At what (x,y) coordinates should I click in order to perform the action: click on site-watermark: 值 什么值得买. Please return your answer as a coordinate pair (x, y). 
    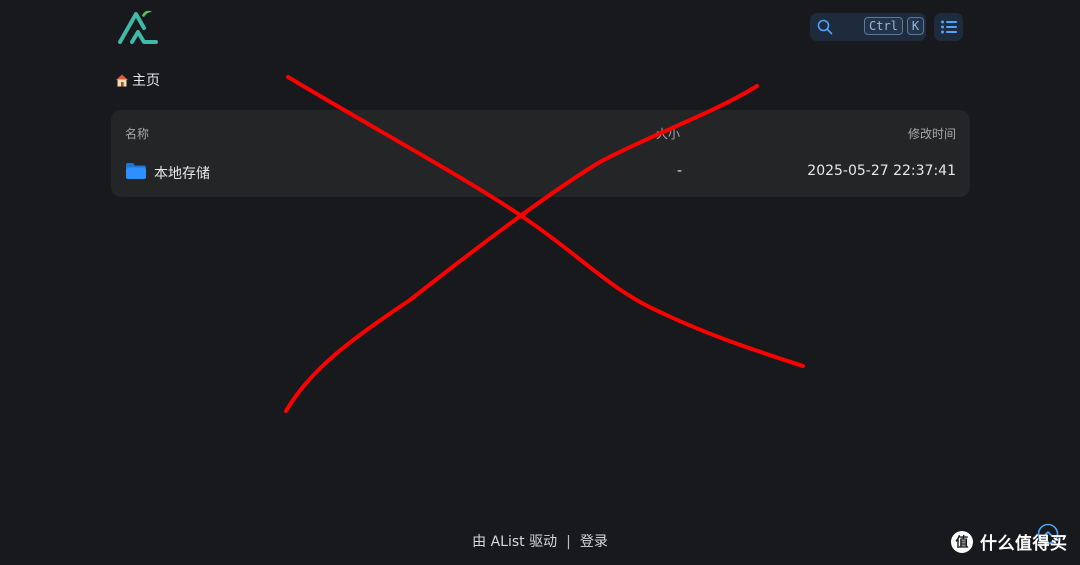
    Looking at the image, I should click on (1009, 541).